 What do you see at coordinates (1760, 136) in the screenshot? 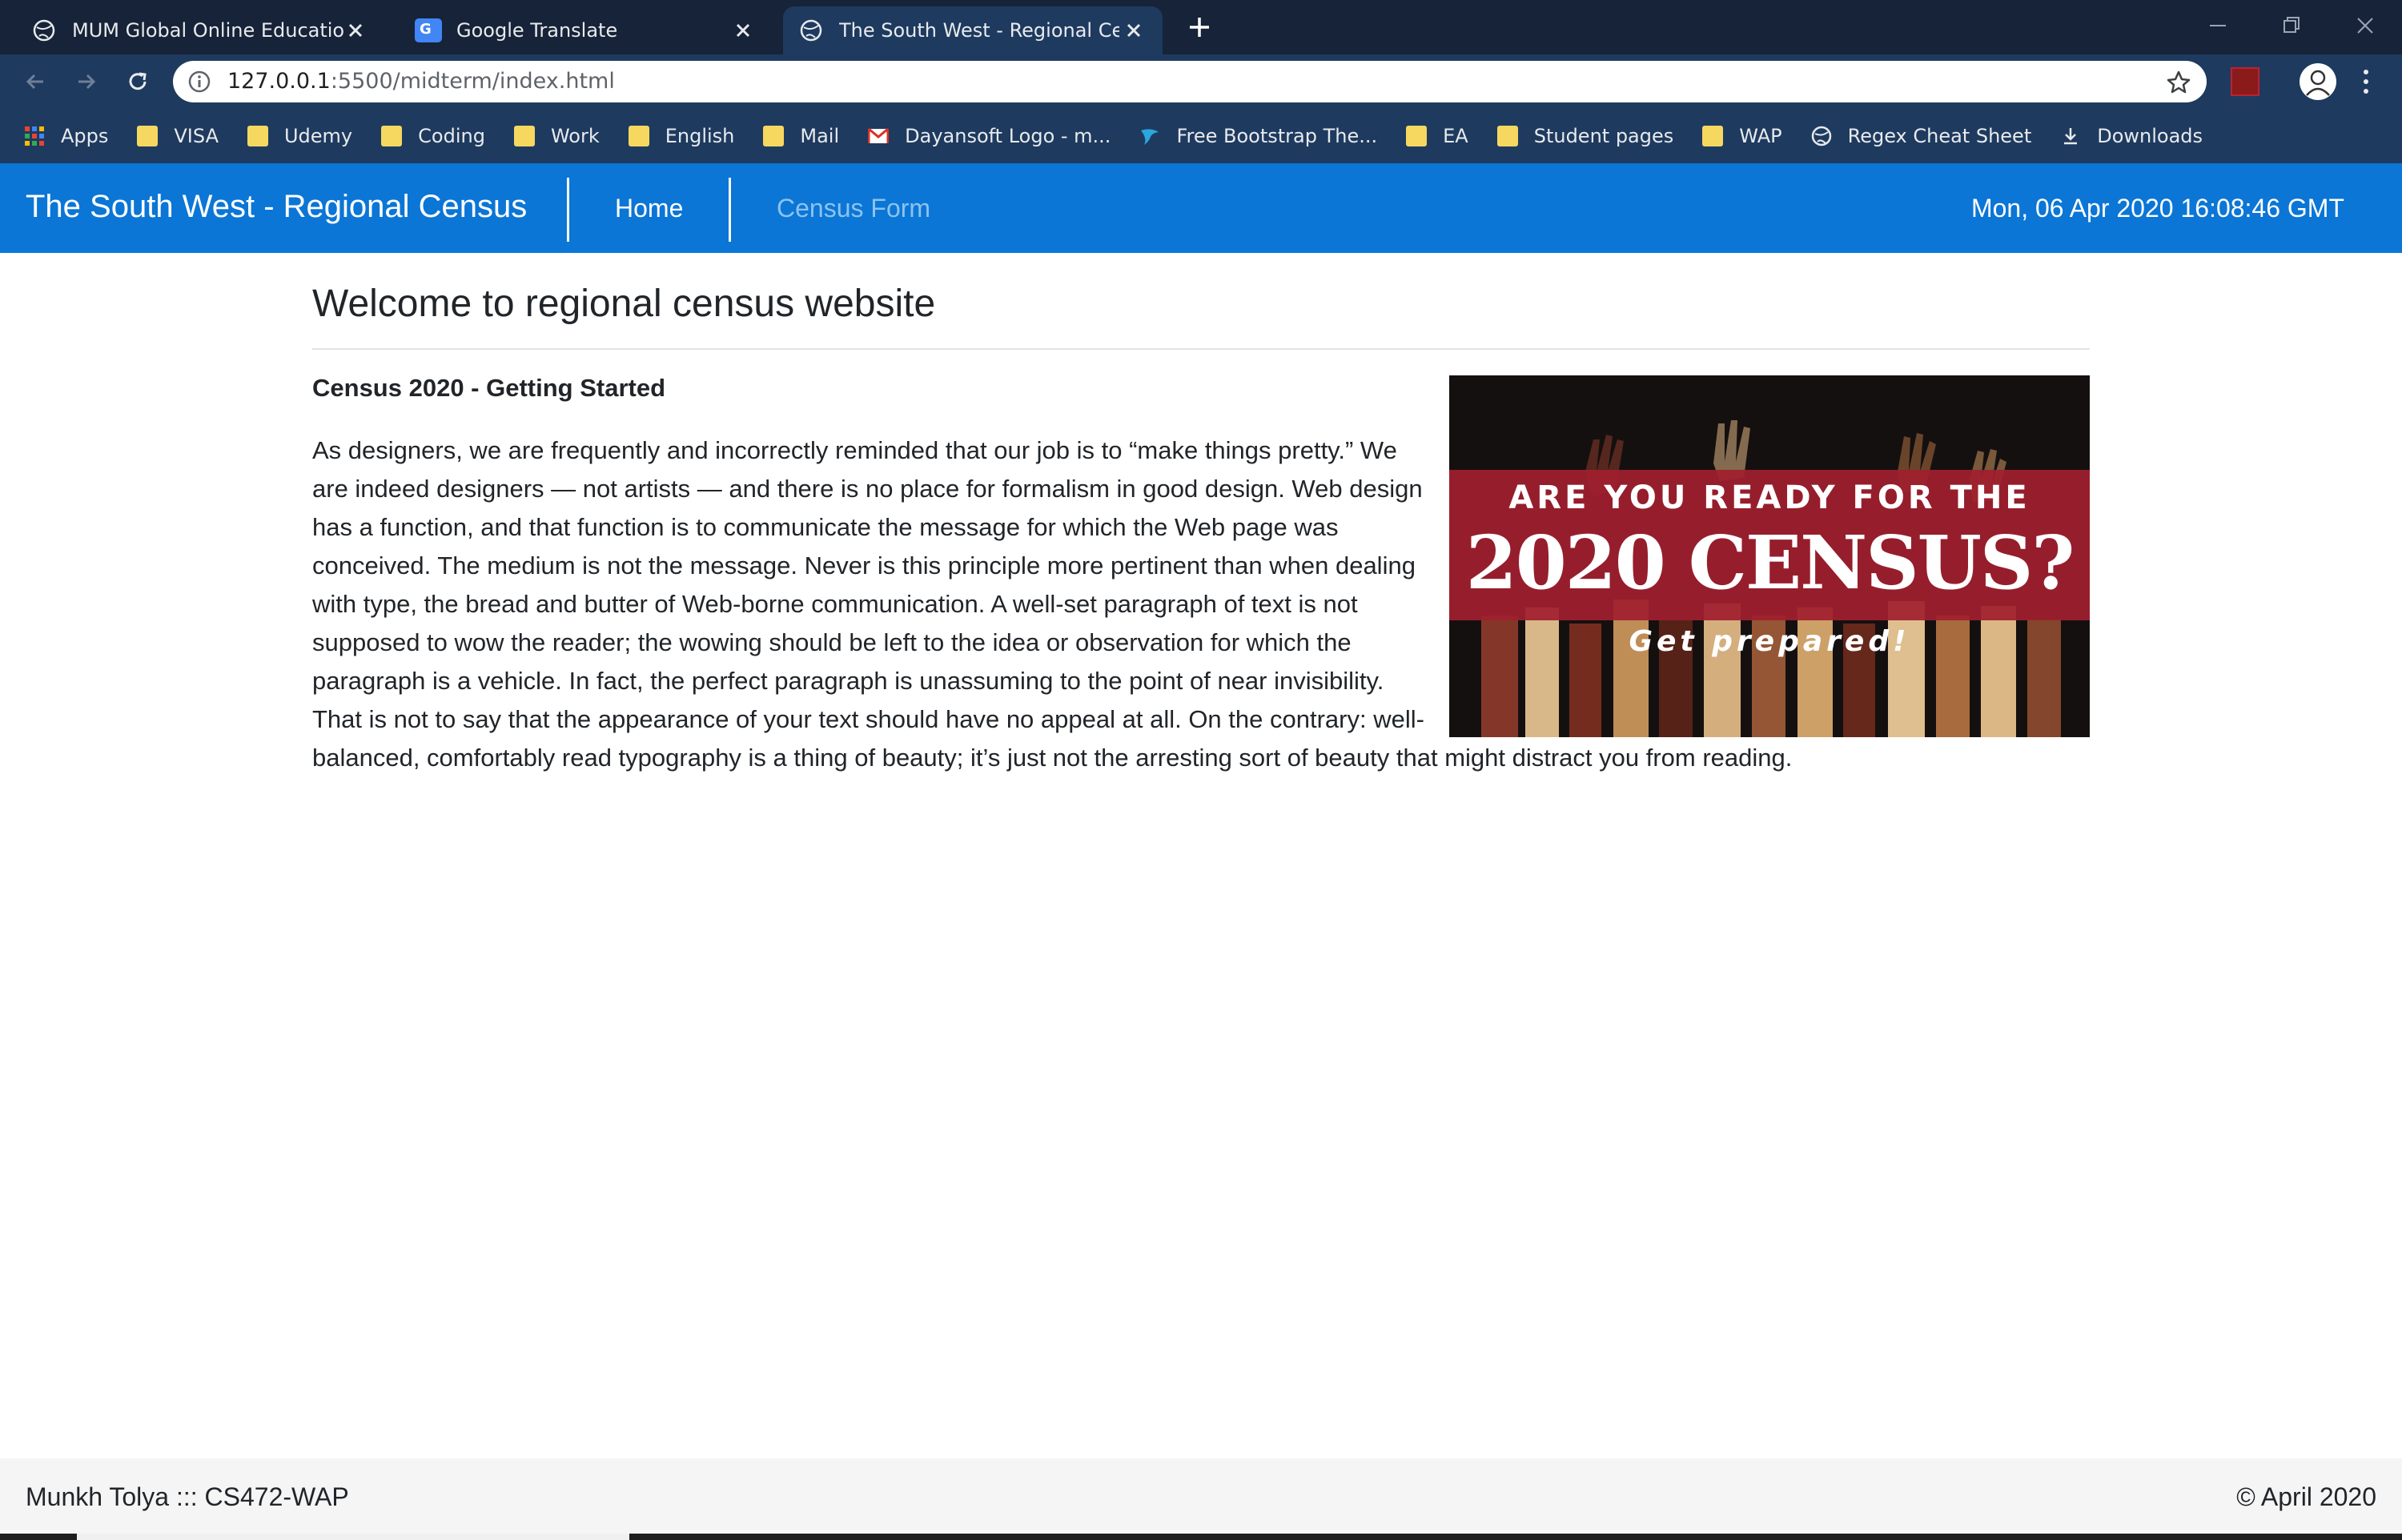
I see `bookmark-label: WAP` at bounding box center [1760, 136].